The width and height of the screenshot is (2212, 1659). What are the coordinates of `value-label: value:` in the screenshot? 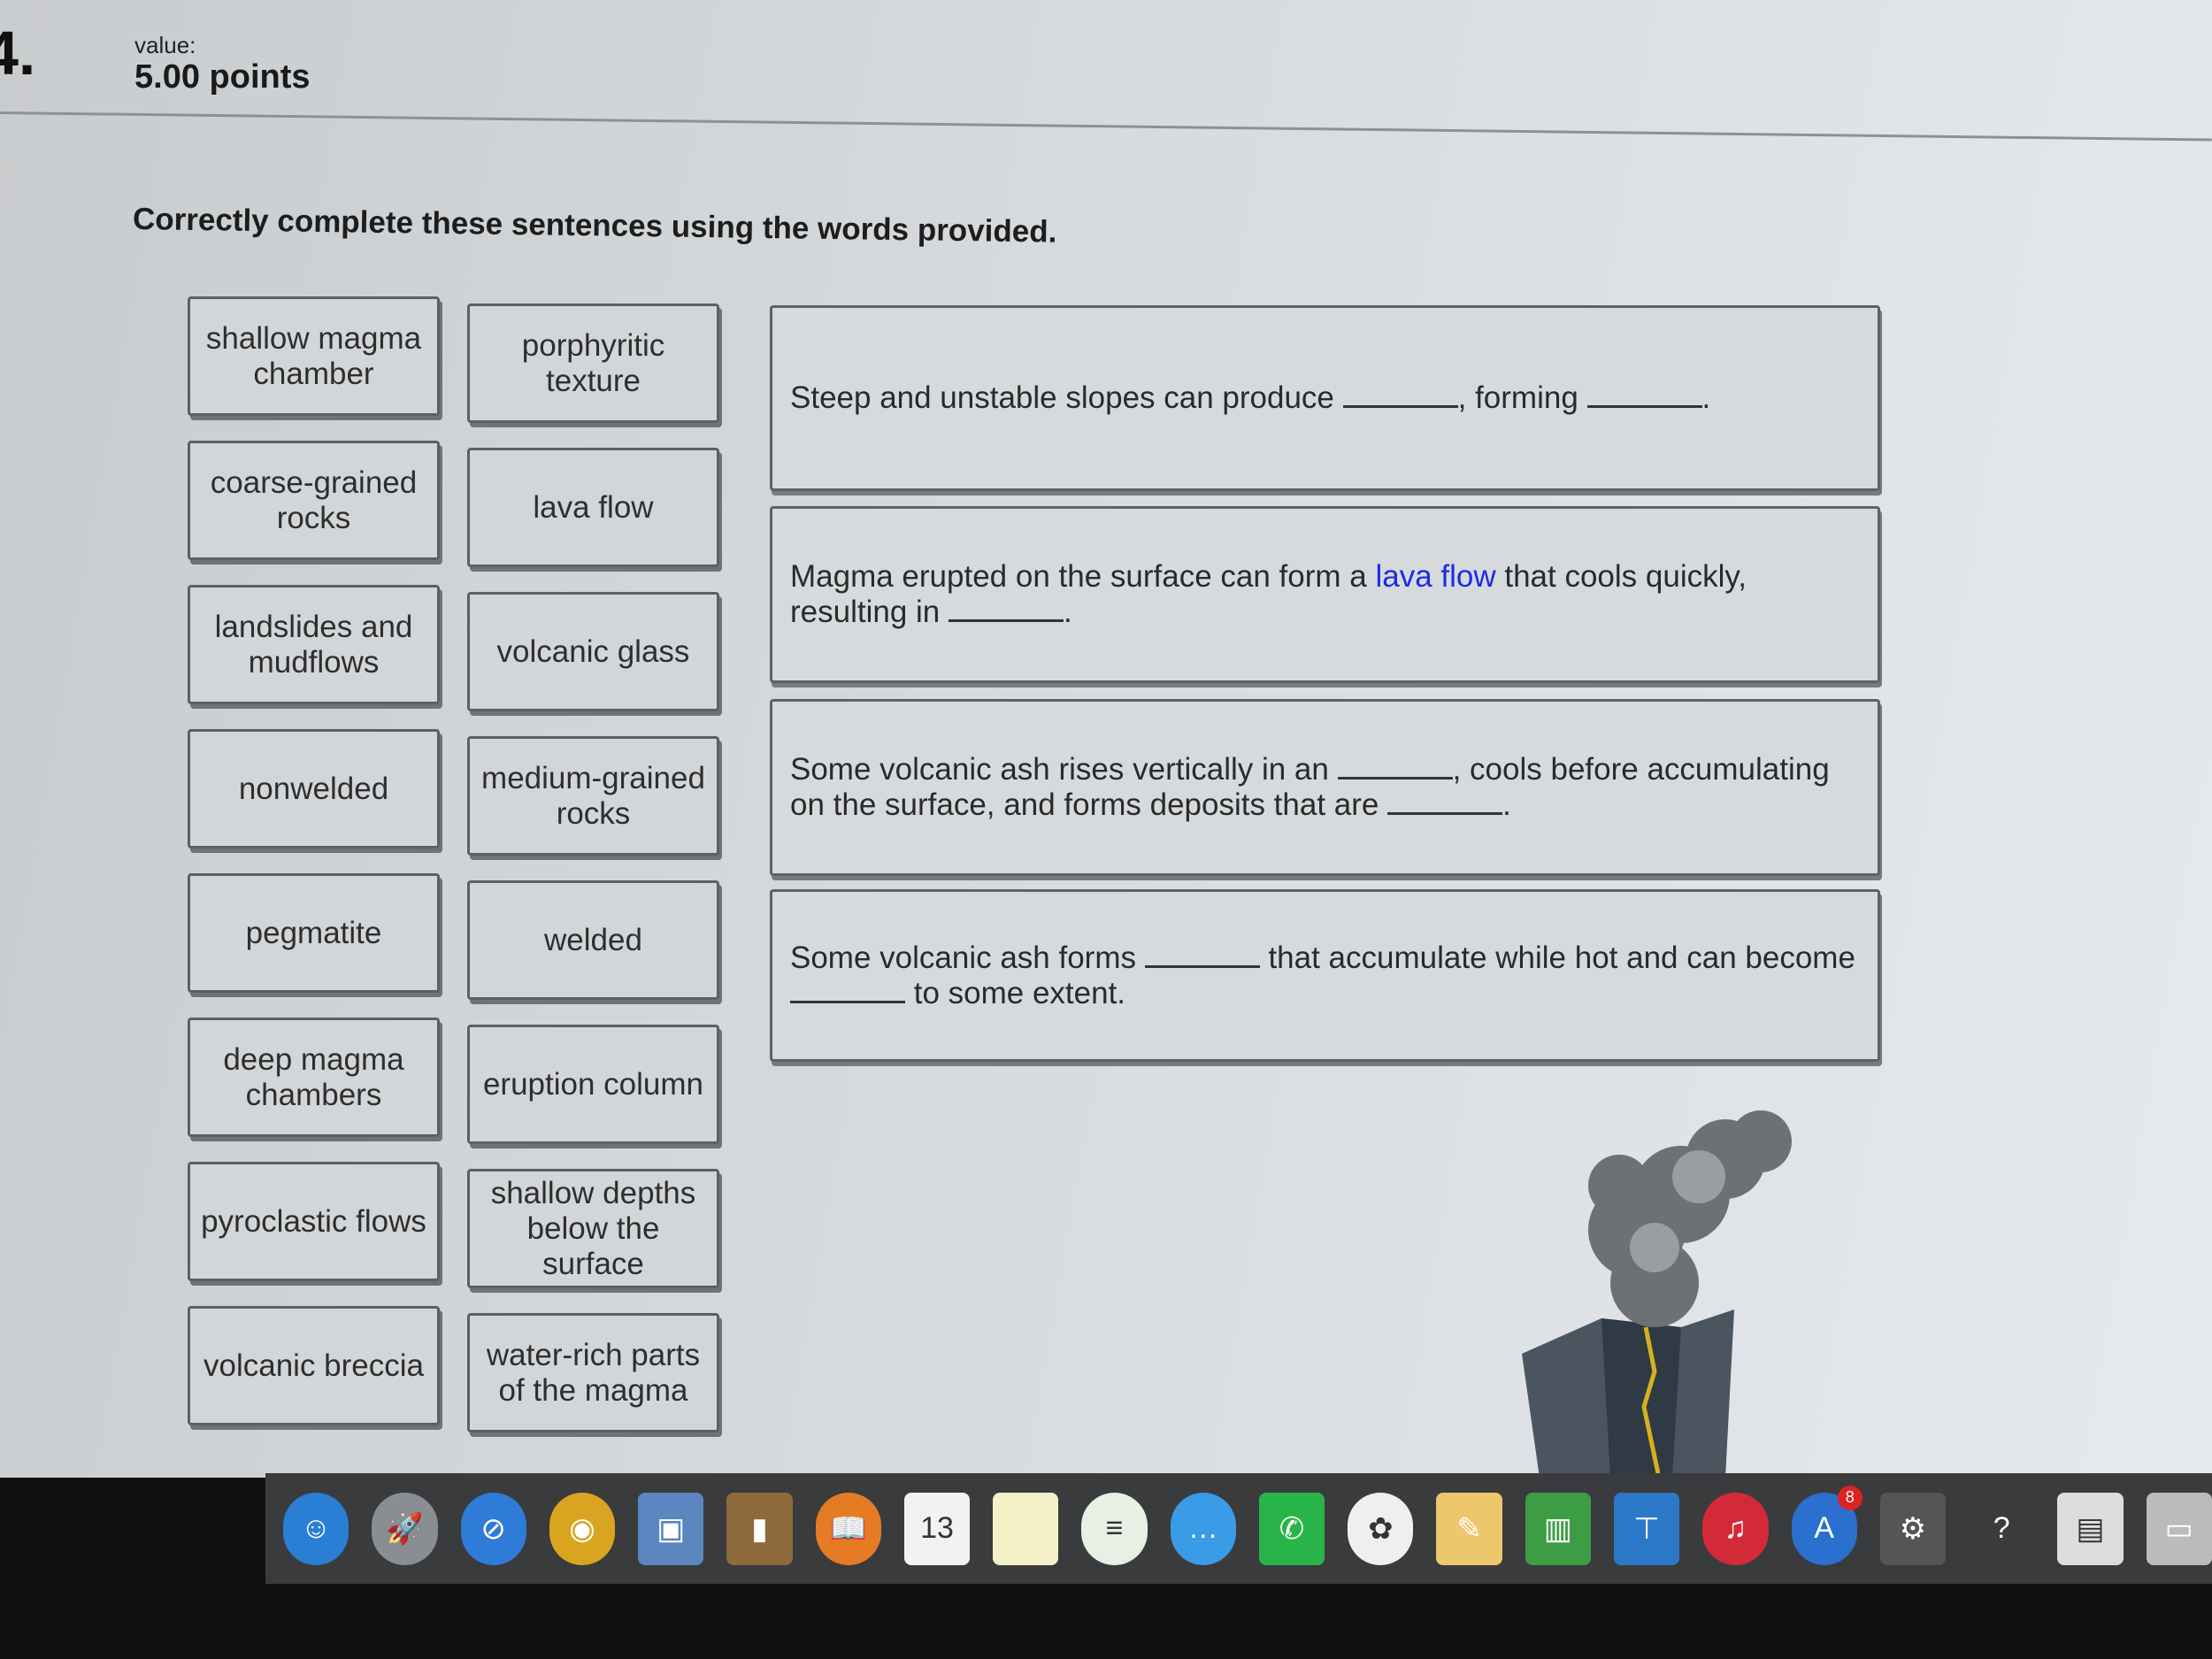 It's located at (165, 45).